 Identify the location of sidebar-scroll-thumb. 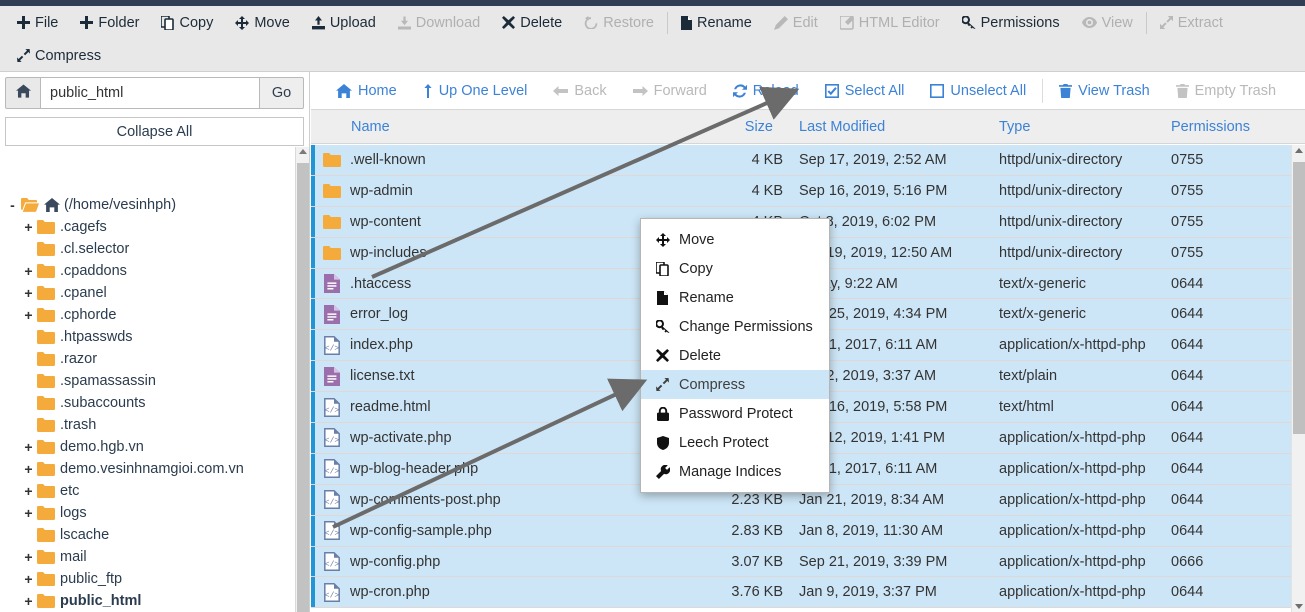
(303, 387).